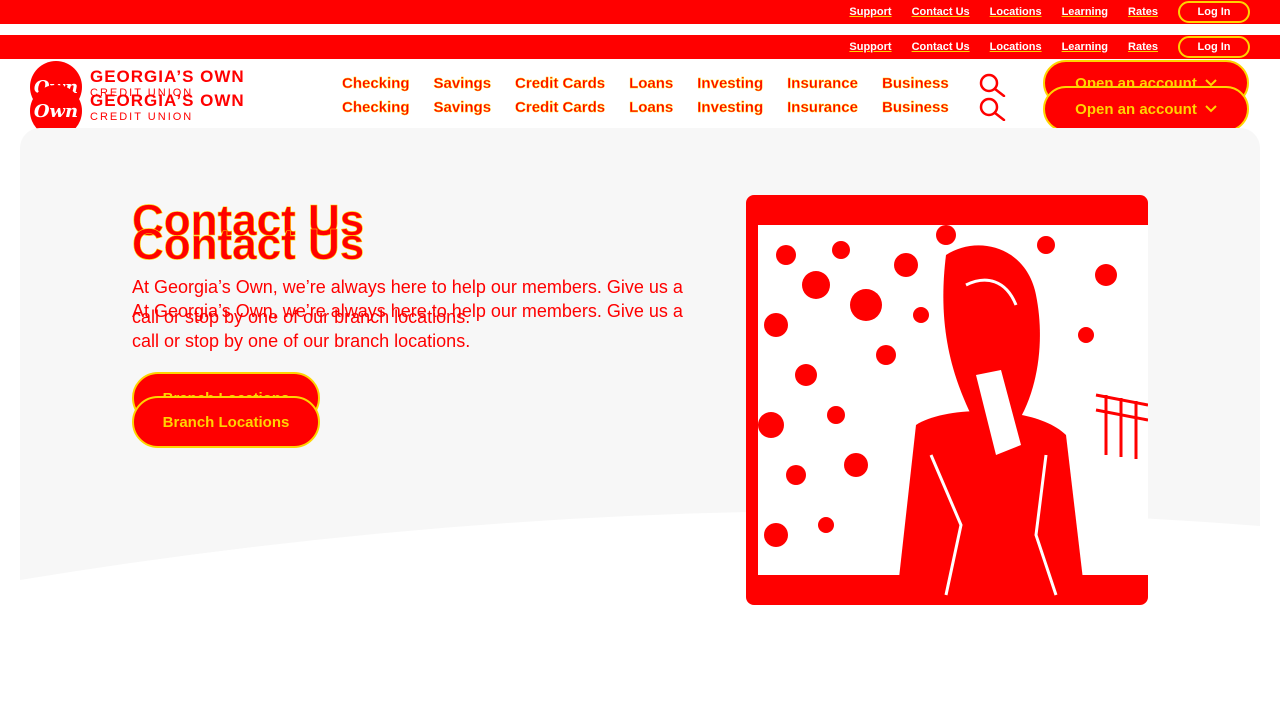 The height and width of the screenshot is (720, 1280). What do you see at coordinates (248, 245) in the screenshot?
I see `page-title-ghost: Contact Us` at bounding box center [248, 245].